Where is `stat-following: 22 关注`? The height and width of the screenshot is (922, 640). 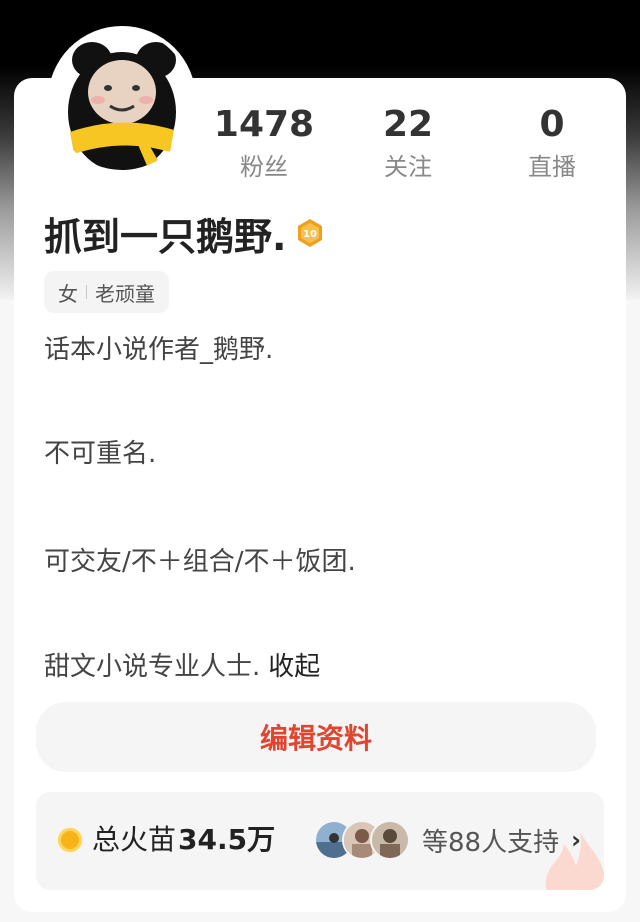
stat-following: 22 关注 is located at coordinates (408, 144).